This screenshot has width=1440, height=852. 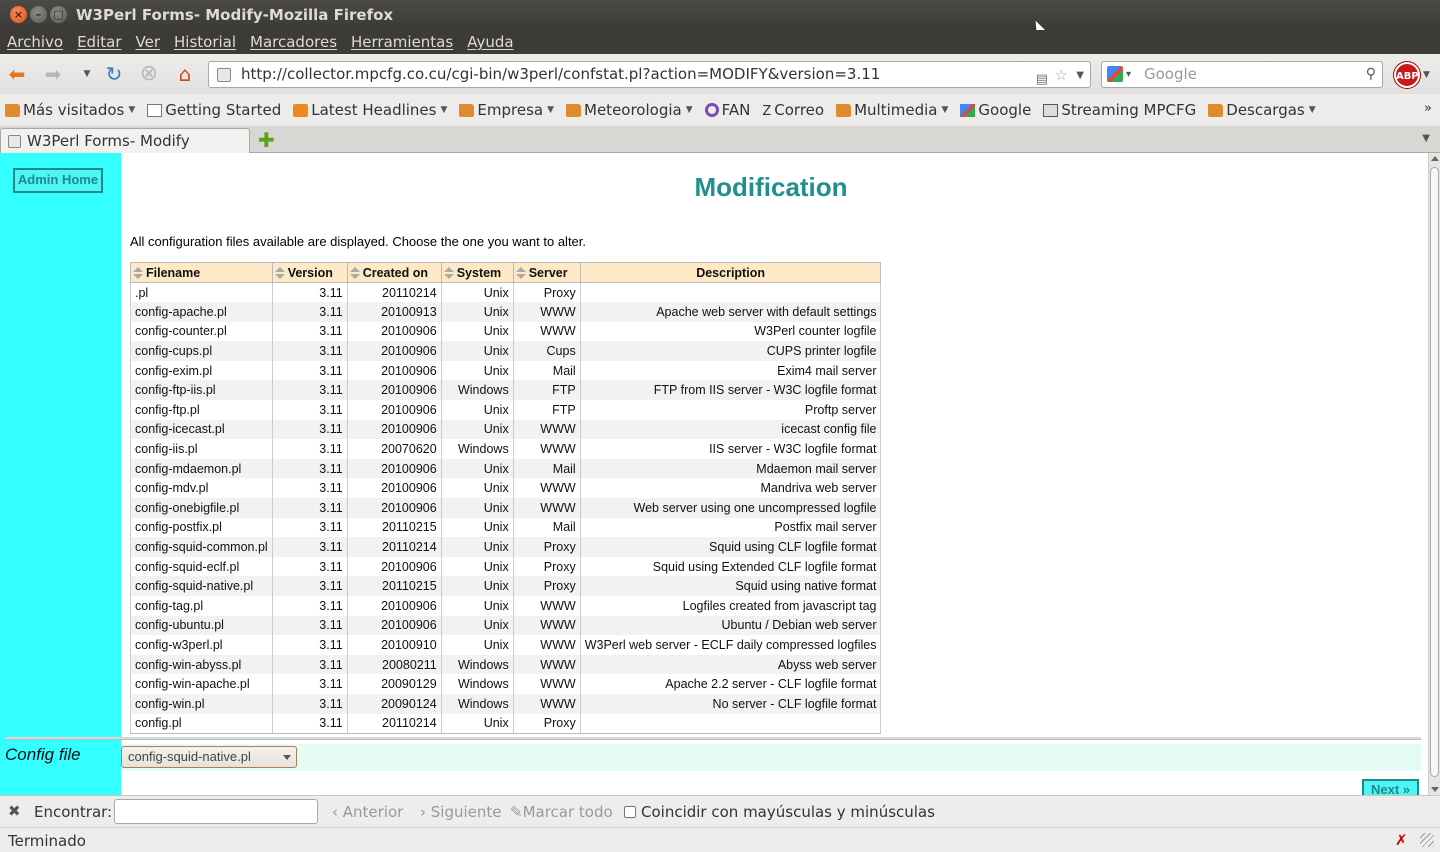 What do you see at coordinates (477, 272) in the screenshot?
I see `column-header-system: System` at bounding box center [477, 272].